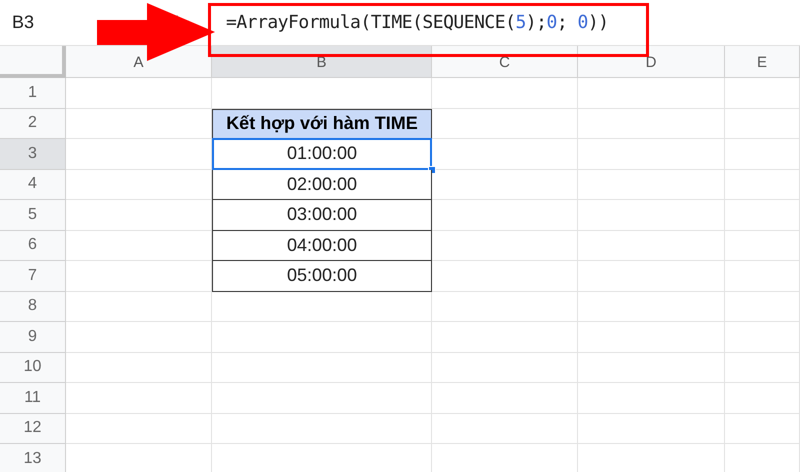 The image size is (800, 472). I want to click on column-header: E, so click(762, 62).